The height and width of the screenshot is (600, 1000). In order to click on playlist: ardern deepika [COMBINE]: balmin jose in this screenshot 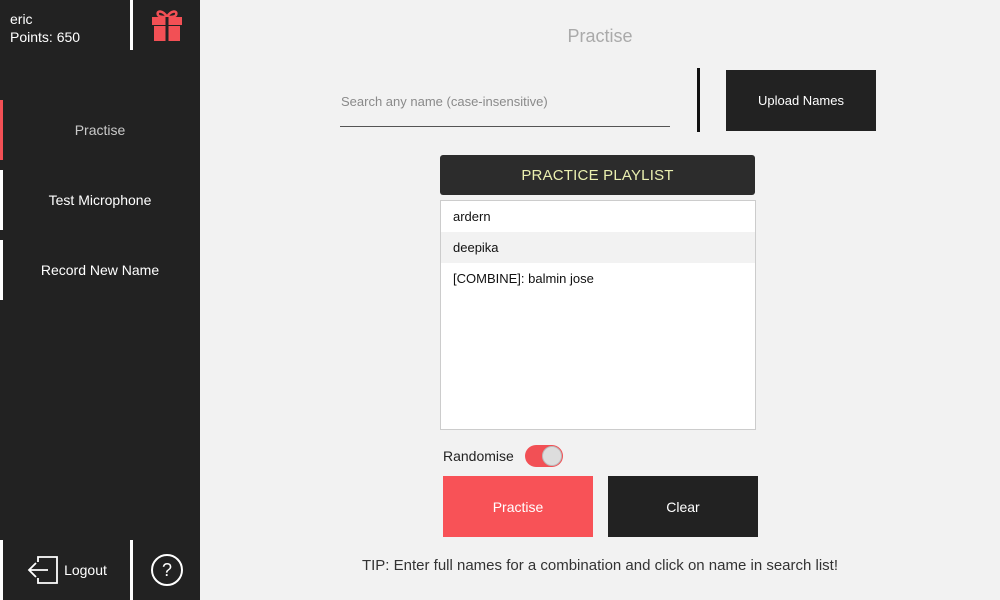, I will do `click(598, 315)`.